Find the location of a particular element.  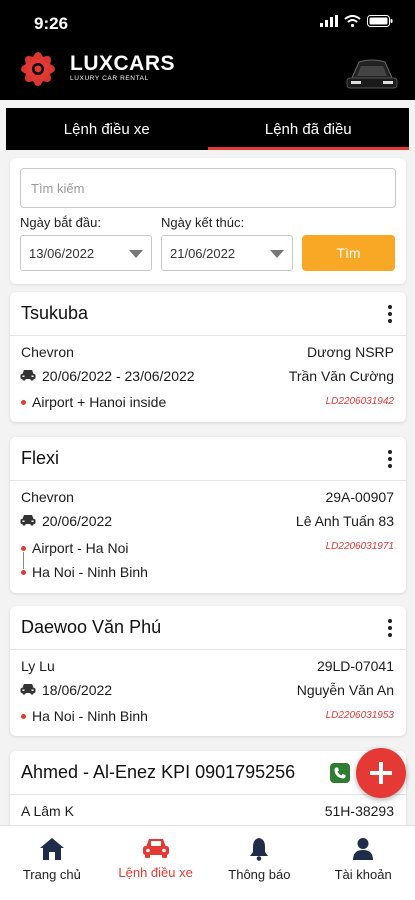

signal-icon is located at coordinates (329, 21).